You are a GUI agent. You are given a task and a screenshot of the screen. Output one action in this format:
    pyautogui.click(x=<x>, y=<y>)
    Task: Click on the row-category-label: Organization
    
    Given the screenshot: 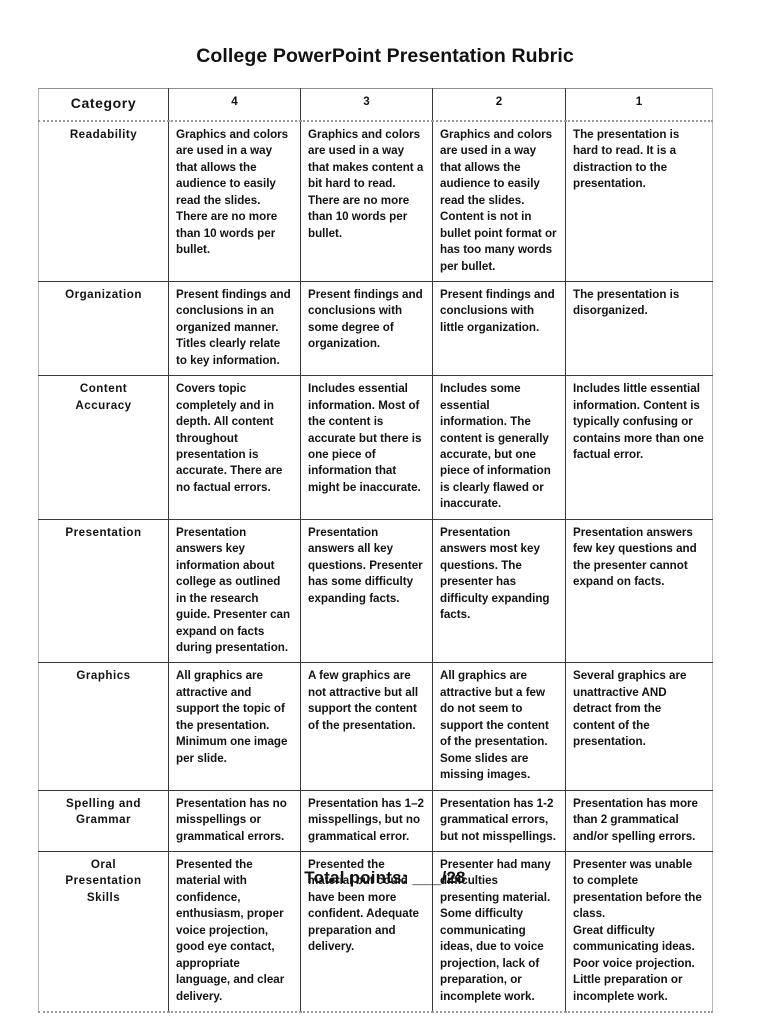 What is the action you would take?
    pyautogui.click(x=103, y=328)
    